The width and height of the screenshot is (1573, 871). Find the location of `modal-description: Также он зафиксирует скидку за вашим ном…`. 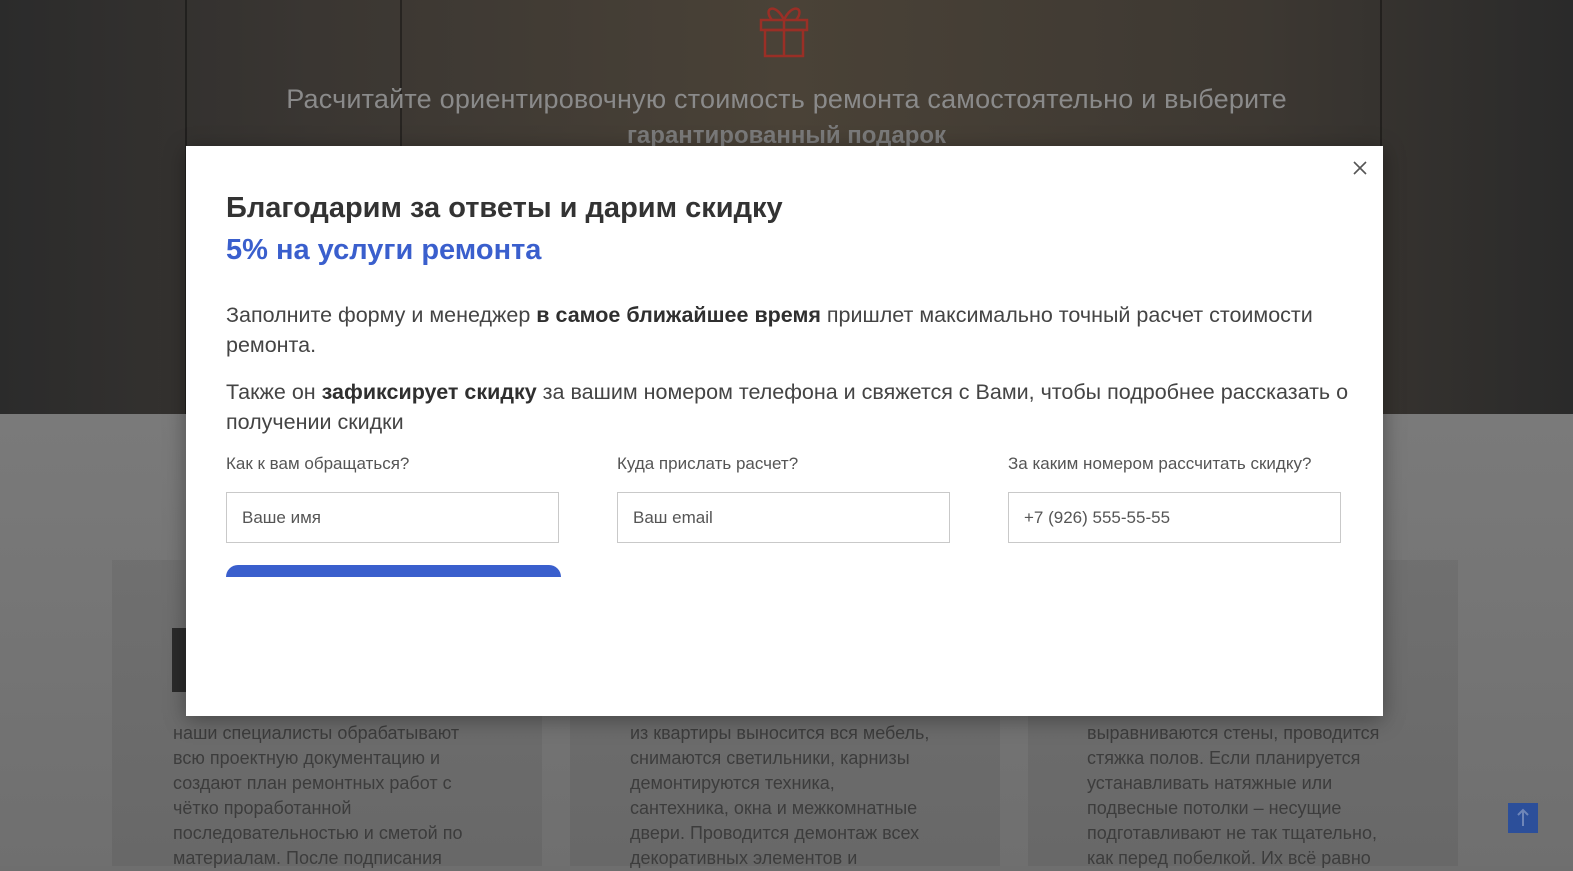

modal-description: Также он зафиксирует скидку за вашим ном… is located at coordinates (791, 407).